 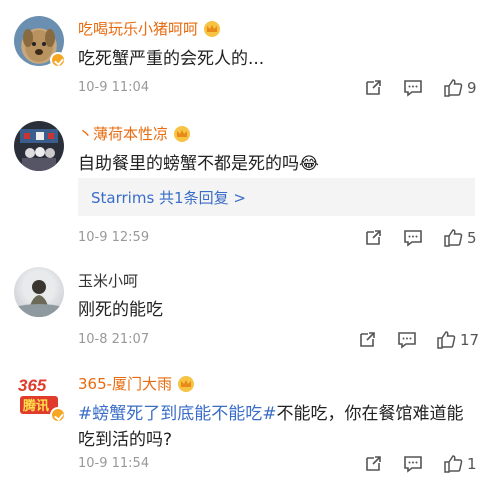 I want to click on username: 丶薄荷本性凉, so click(x=135, y=133).